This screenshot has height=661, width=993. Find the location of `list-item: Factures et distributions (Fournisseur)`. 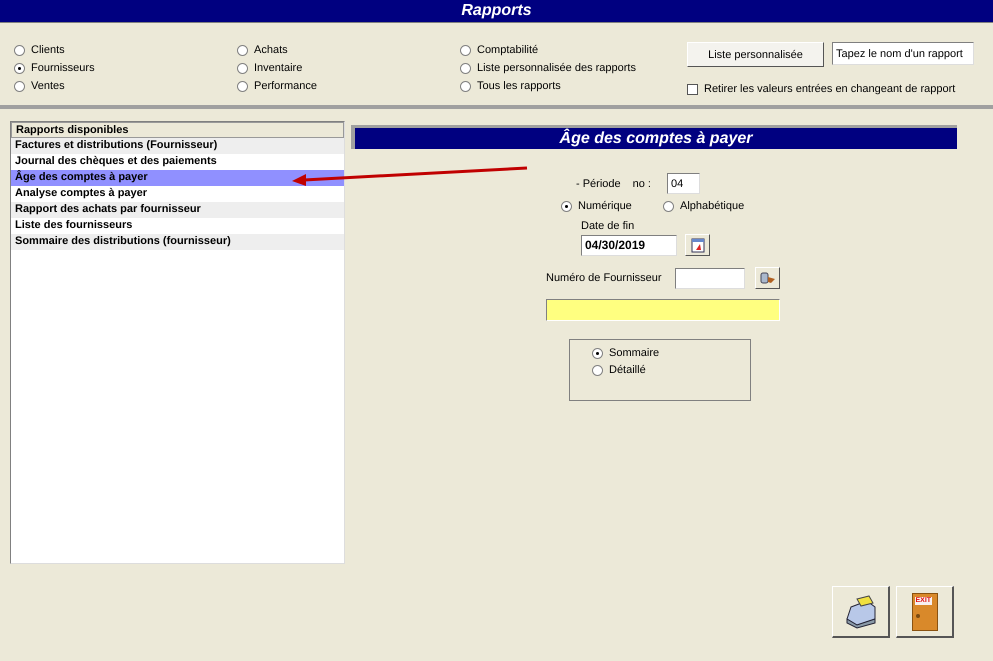

list-item: Factures et distributions (Fournisseur) is located at coordinates (177, 146).